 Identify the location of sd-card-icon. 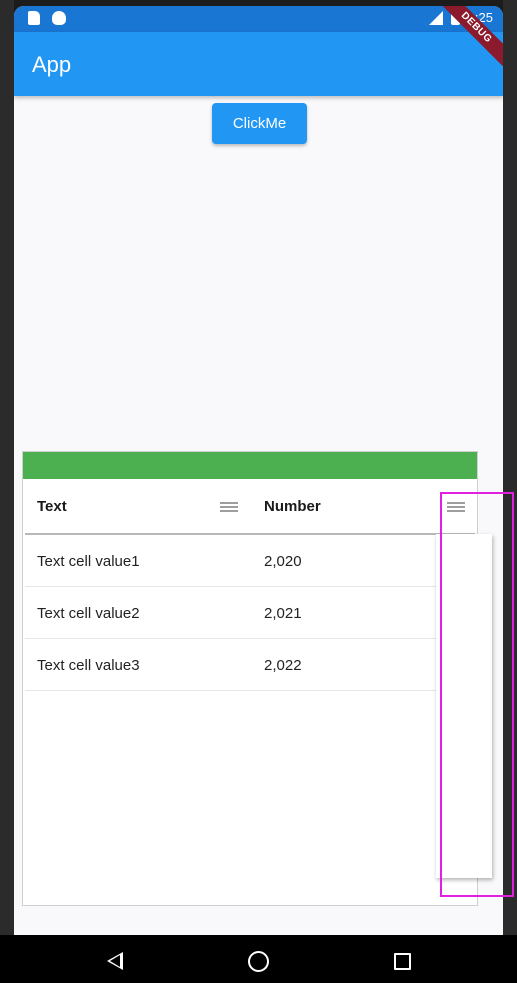
(34, 18).